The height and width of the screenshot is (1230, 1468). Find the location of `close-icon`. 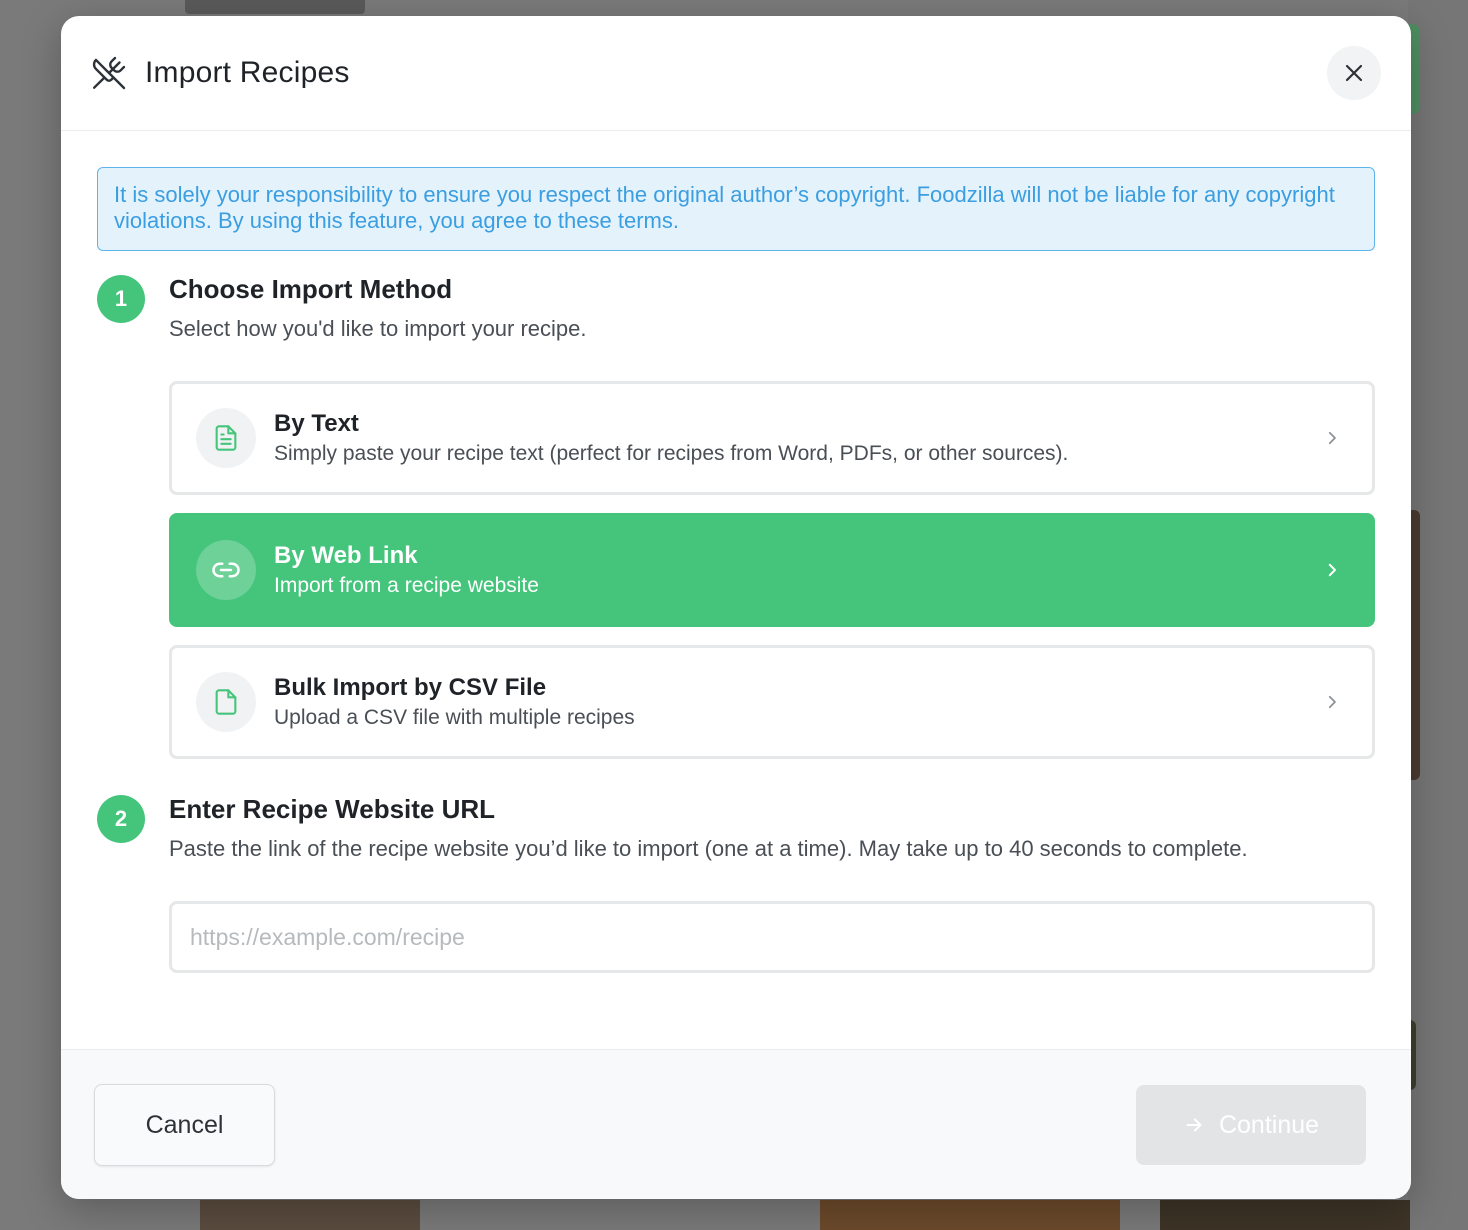

close-icon is located at coordinates (1354, 73).